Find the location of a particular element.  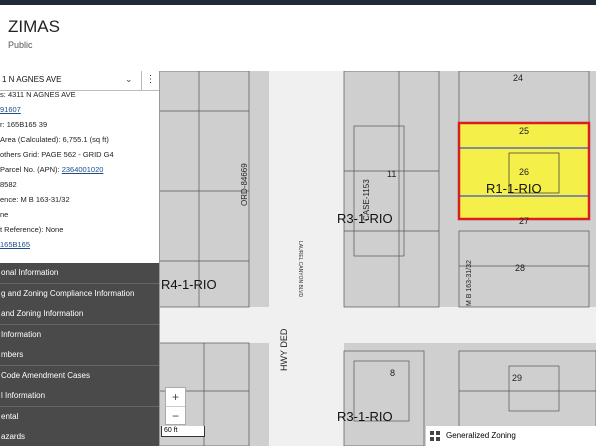

info-section-label: g and Zoning Compliance Information is located at coordinates (68, 293).